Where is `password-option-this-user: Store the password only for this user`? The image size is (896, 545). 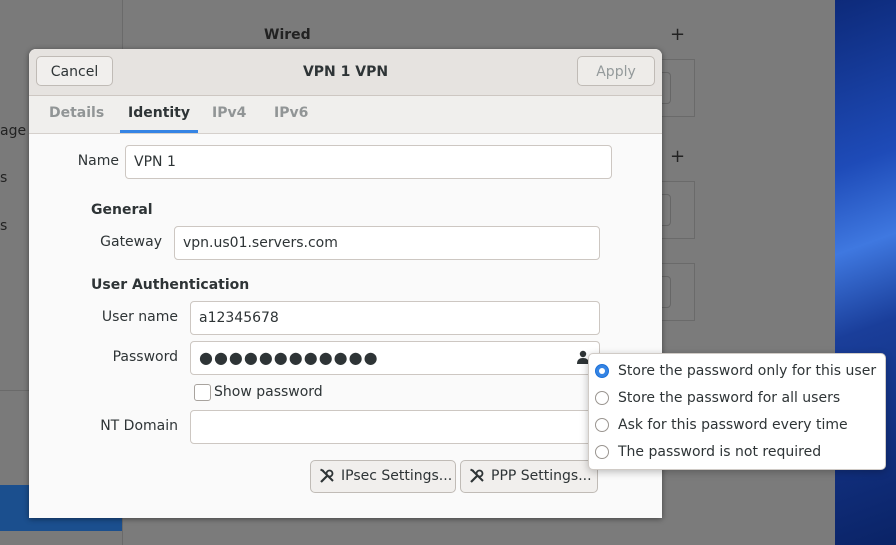
password-option-this-user: Store the password only for this user is located at coordinates (737, 371).